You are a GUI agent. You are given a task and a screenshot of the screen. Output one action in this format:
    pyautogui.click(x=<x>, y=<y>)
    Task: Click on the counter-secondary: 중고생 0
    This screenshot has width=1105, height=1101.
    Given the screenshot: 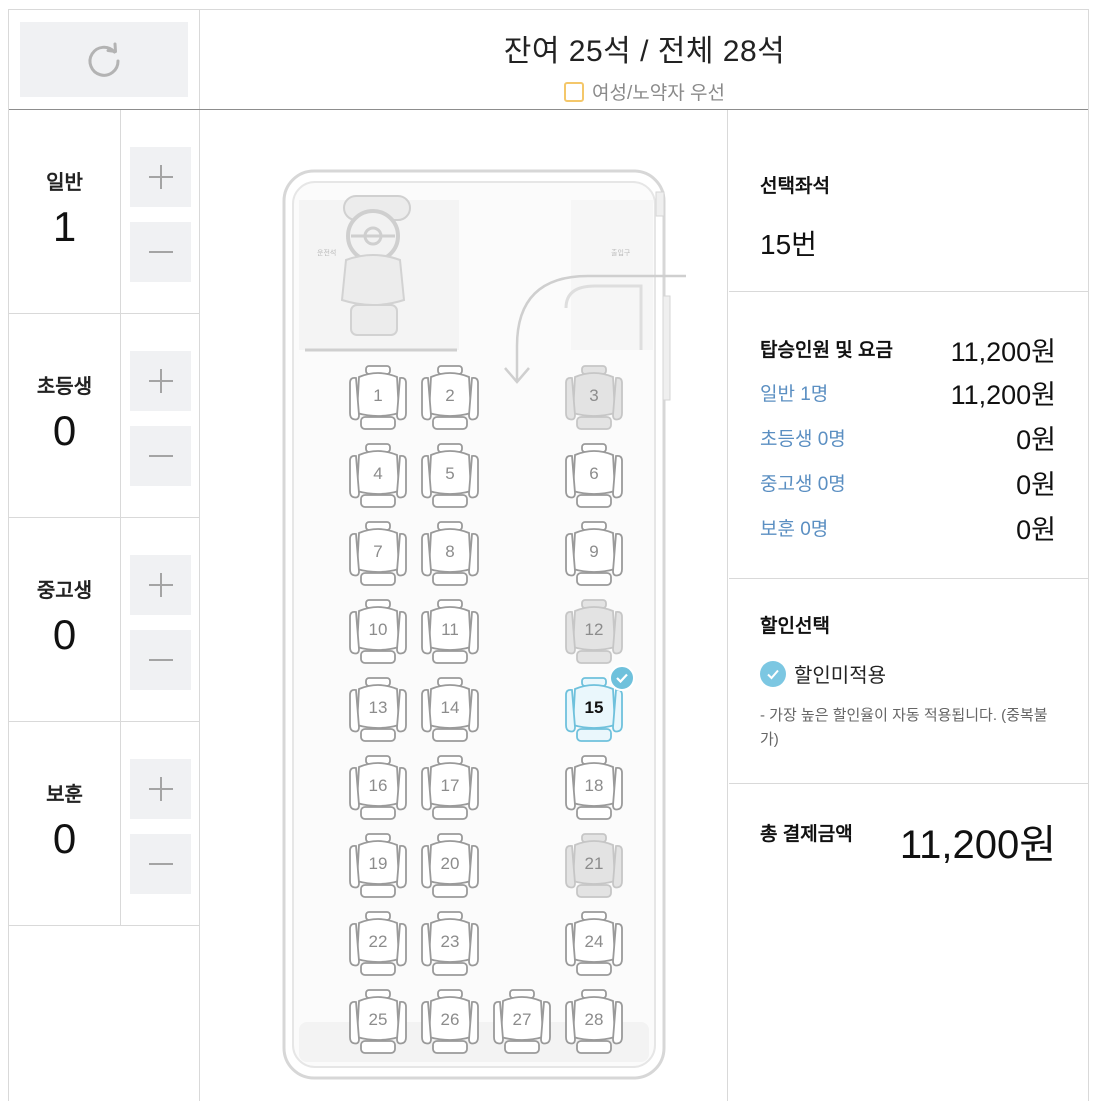 What is the action you would take?
    pyautogui.click(x=104, y=620)
    